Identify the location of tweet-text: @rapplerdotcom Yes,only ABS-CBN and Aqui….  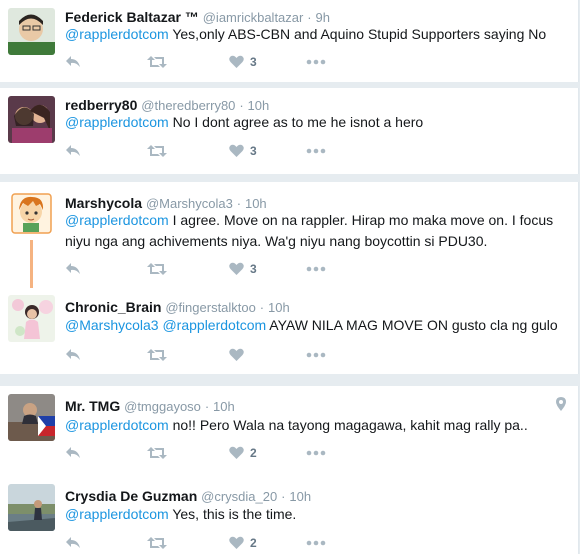
(317, 34).